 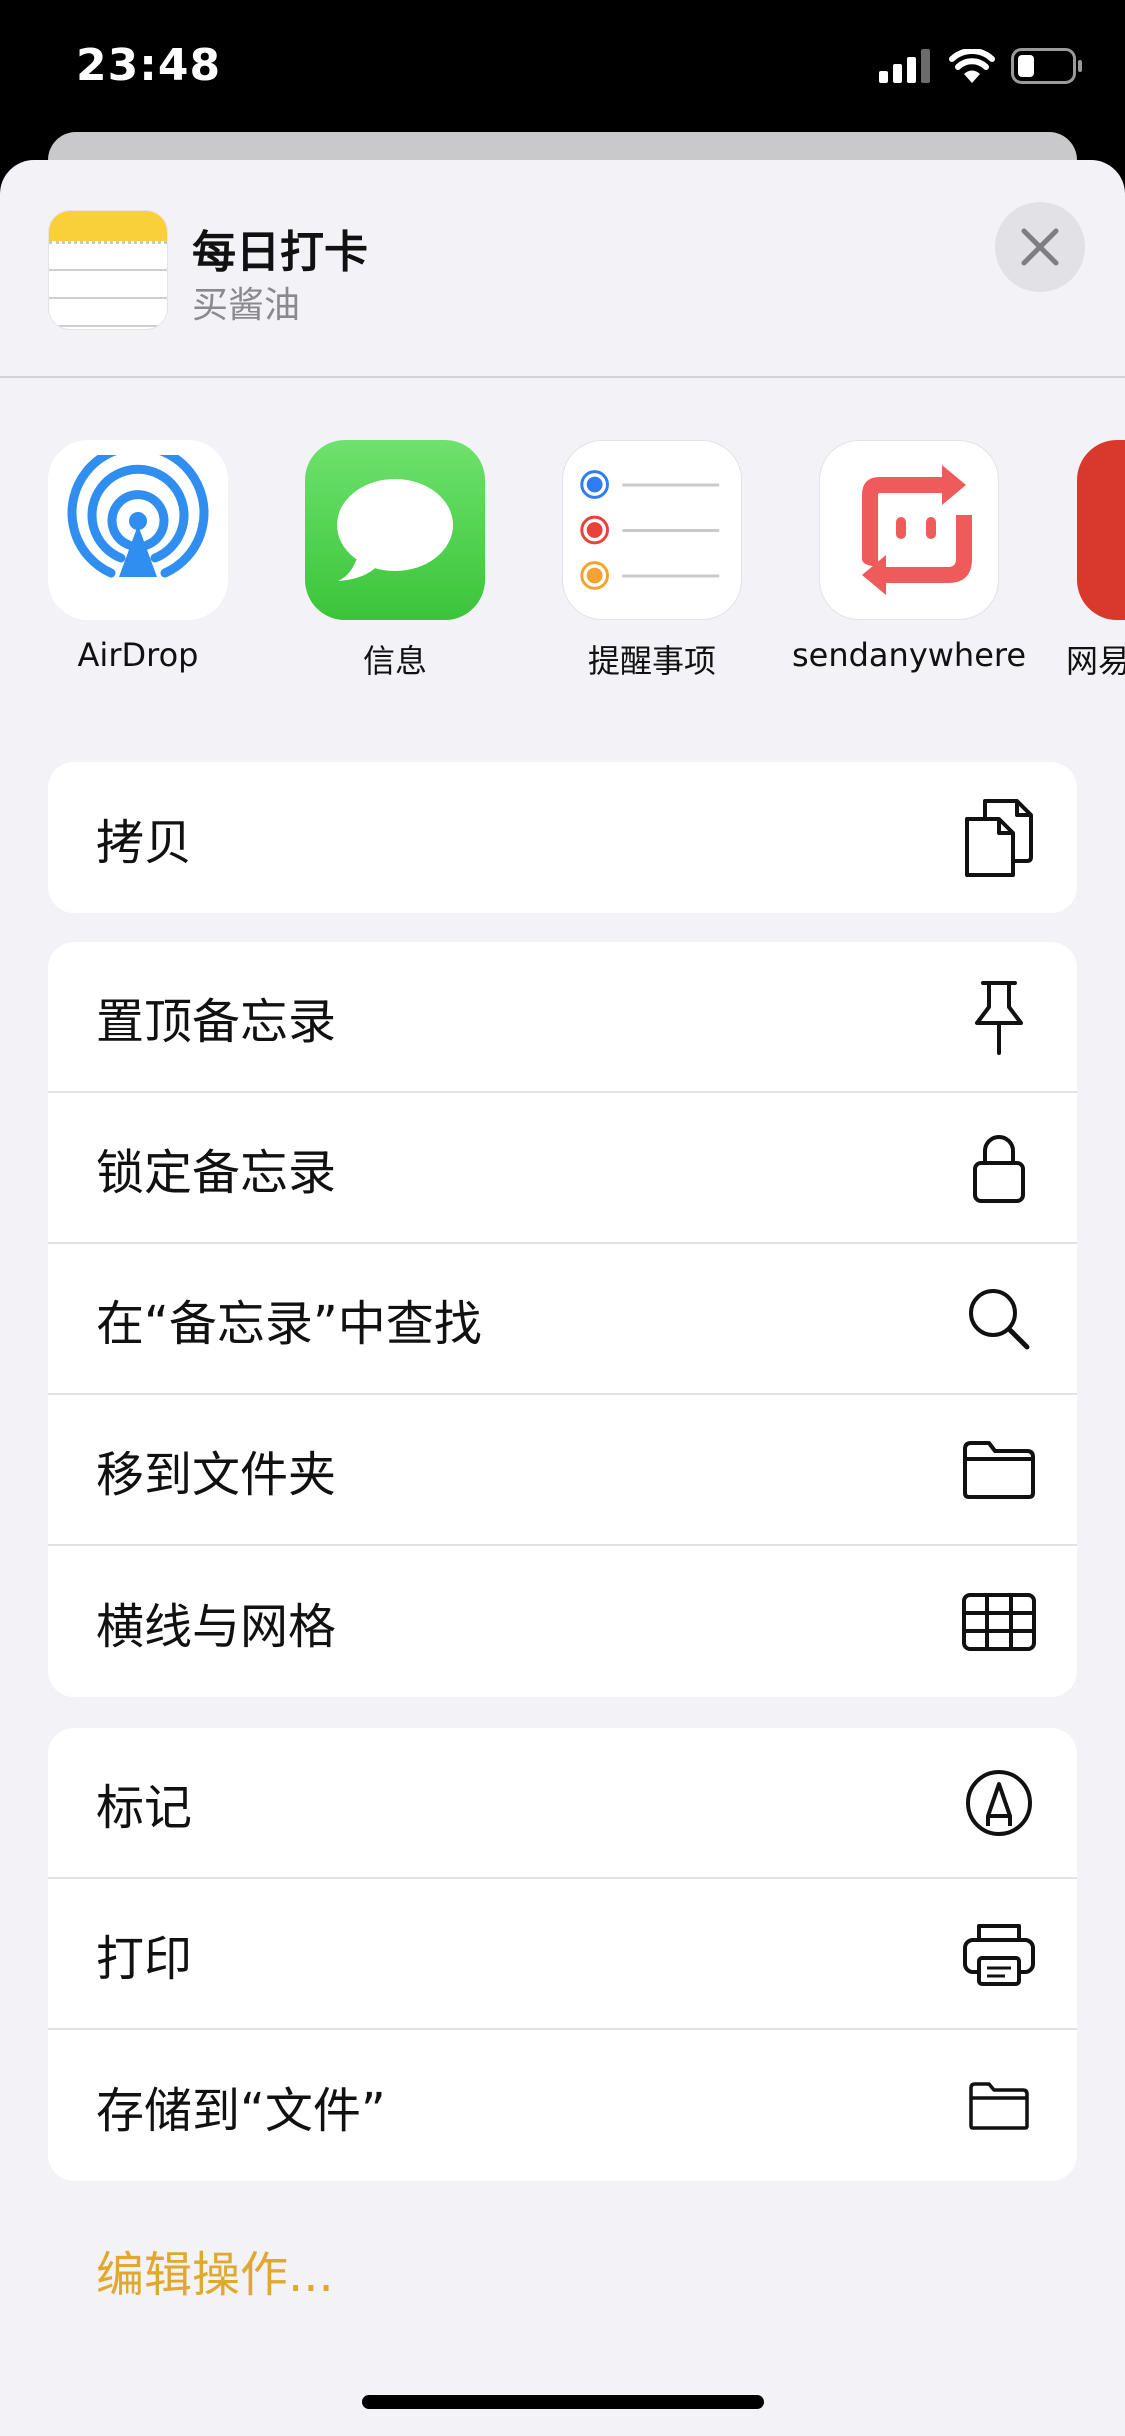 What do you see at coordinates (216, 1021) in the screenshot?
I see `action-label: 置顶备忘录` at bounding box center [216, 1021].